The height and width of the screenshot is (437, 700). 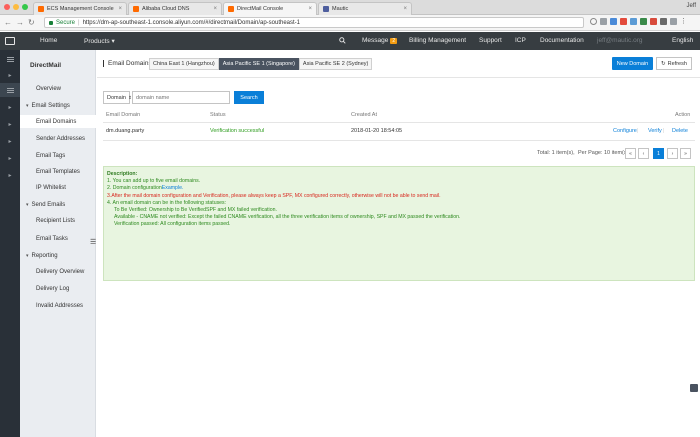 I want to click on browser-tab-directmail: DirectMail Console ×, so click(x=270, y=8).